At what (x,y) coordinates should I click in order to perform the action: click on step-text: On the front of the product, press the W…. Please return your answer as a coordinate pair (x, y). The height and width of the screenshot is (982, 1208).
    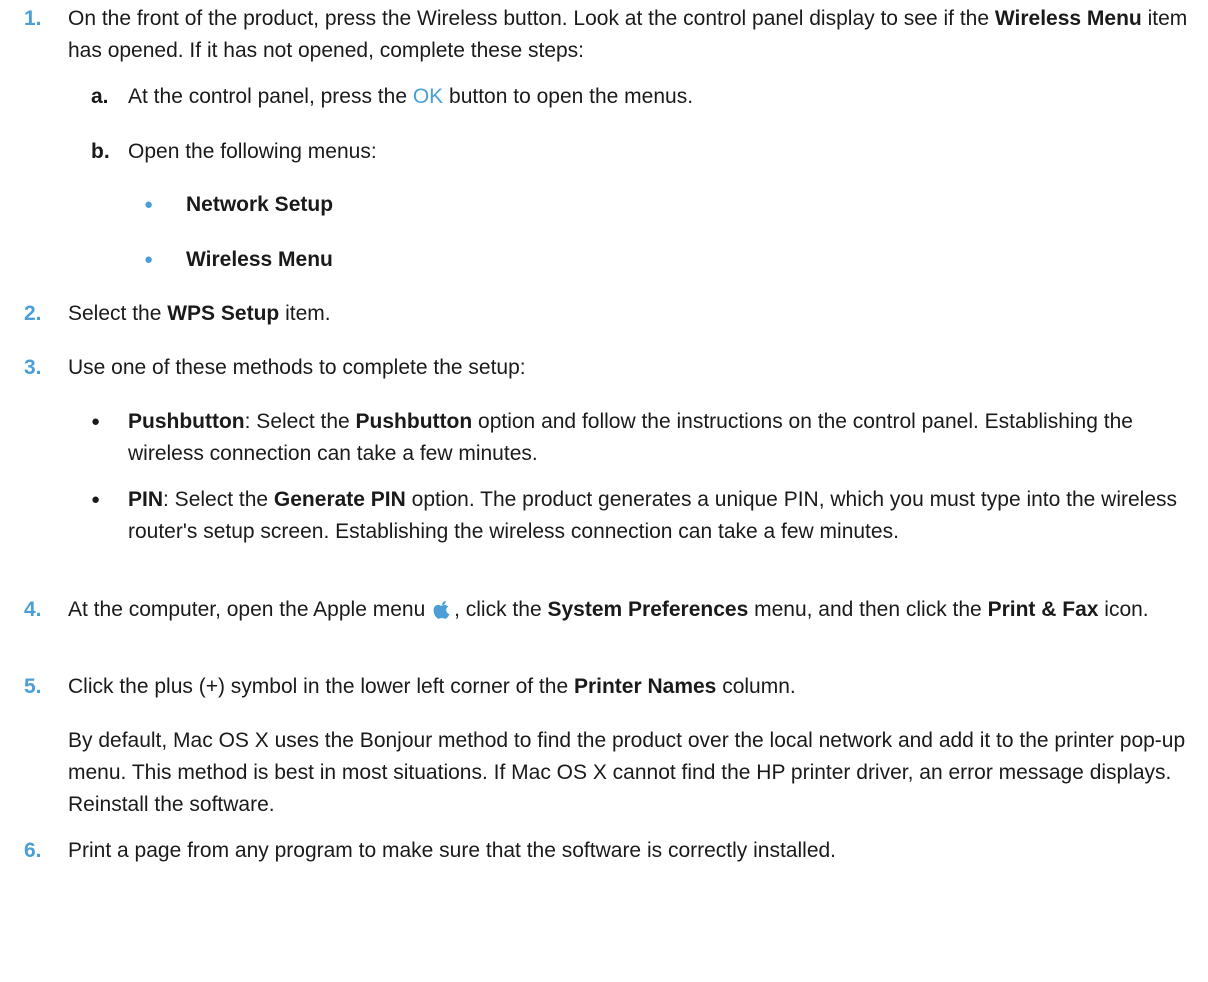
    Looking at the image, I should click on (630, 35).